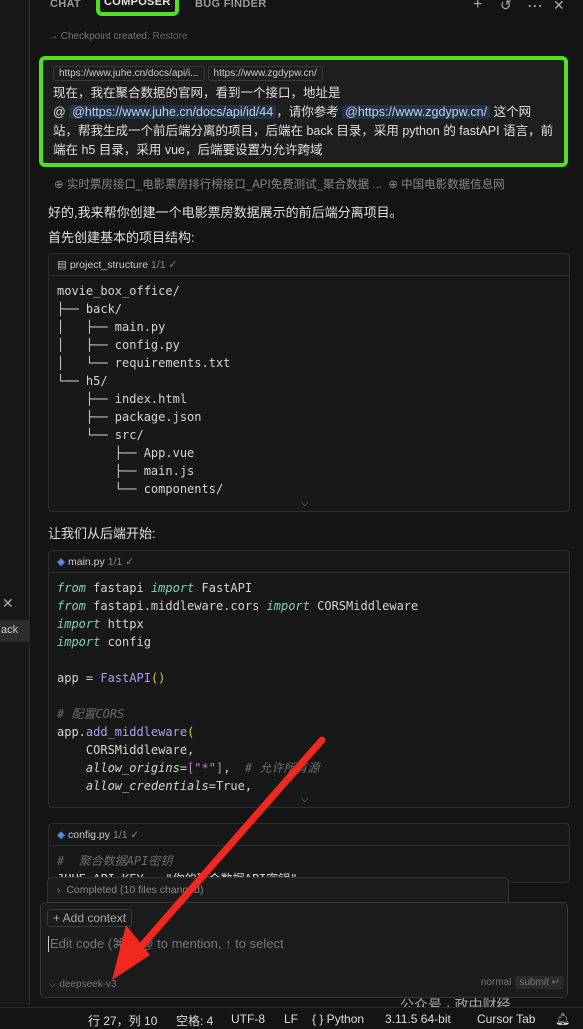 This screenshot has width=583, height=1029. I want to click on code-comment: # 聚合数据API密钥, so click(115, 861).